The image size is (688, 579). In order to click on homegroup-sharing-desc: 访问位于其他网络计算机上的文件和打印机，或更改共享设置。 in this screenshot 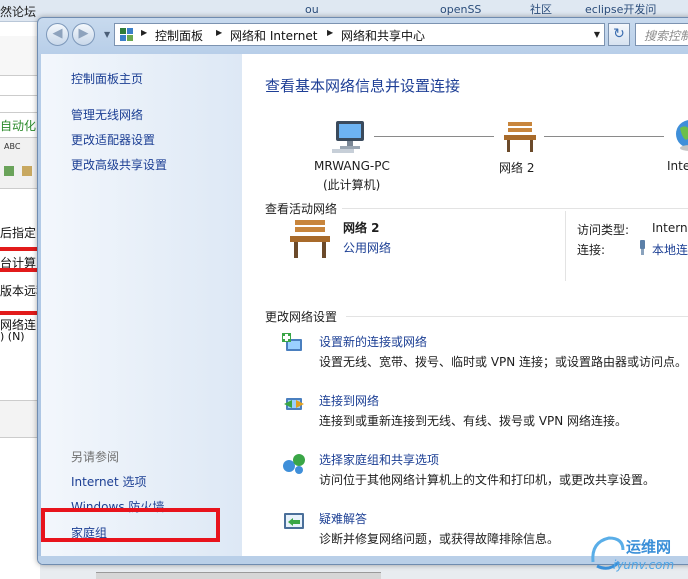, I will do `click(487, 480)`.